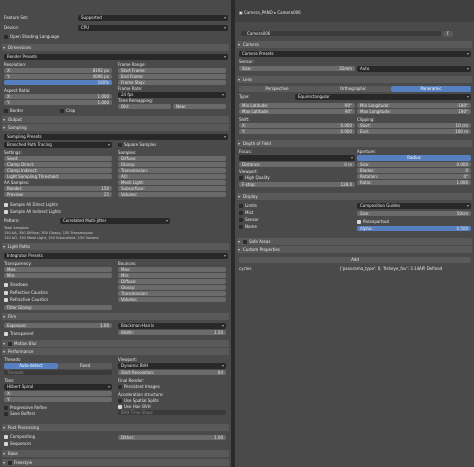  I want to click on composition-guides-dropdown: Composition Guides, so click(414, 206).